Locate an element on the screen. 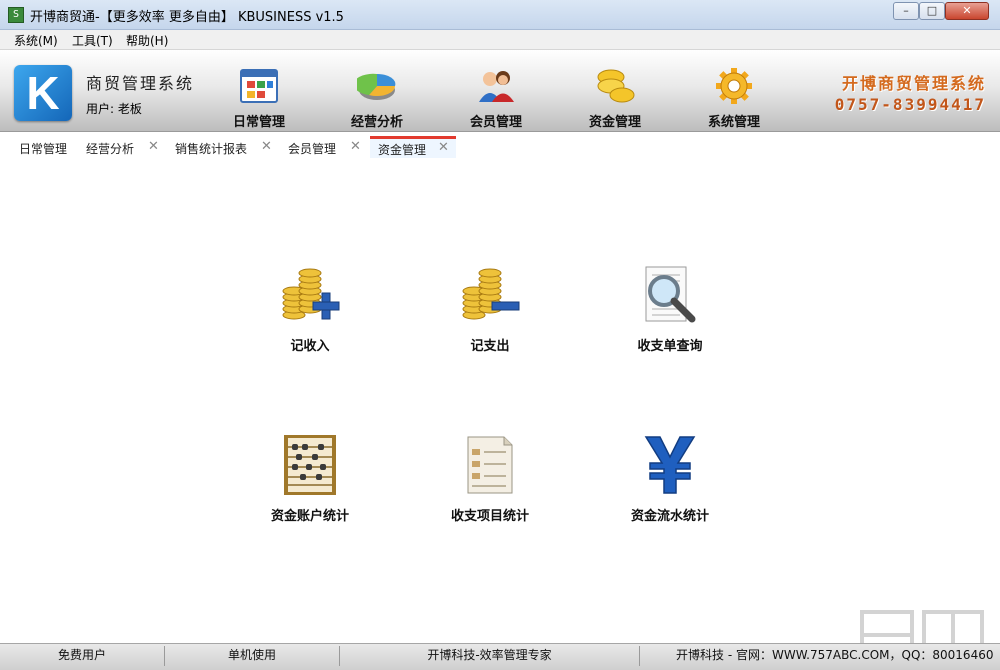 This screenshot has height=670, width=1000. users-icon is located at coordinates (496, 86).